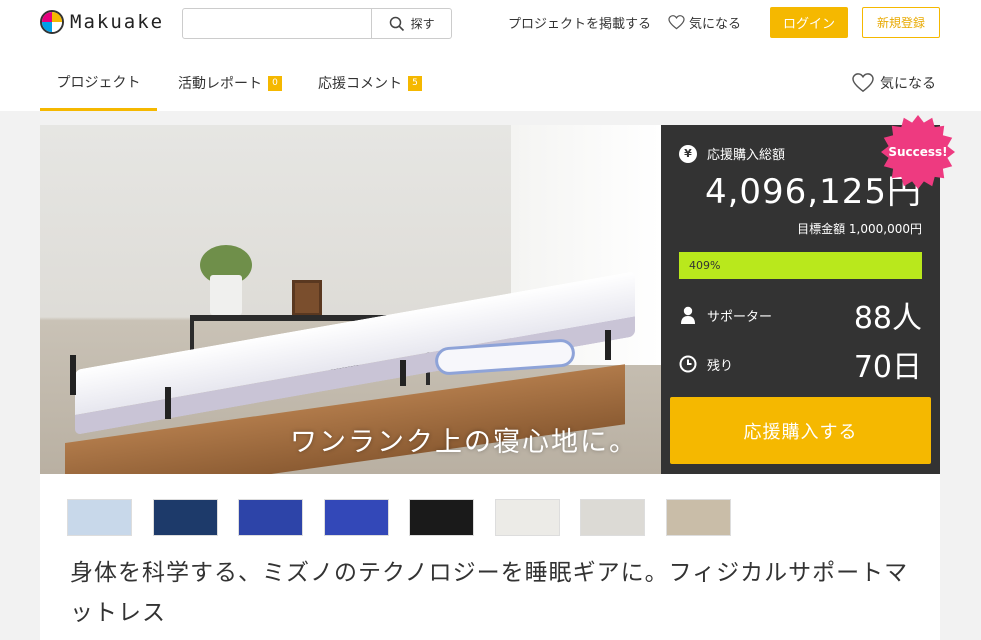 The width and height of the screenshot is (981, 640). I want to click on plant-pot, so click(226, 295).